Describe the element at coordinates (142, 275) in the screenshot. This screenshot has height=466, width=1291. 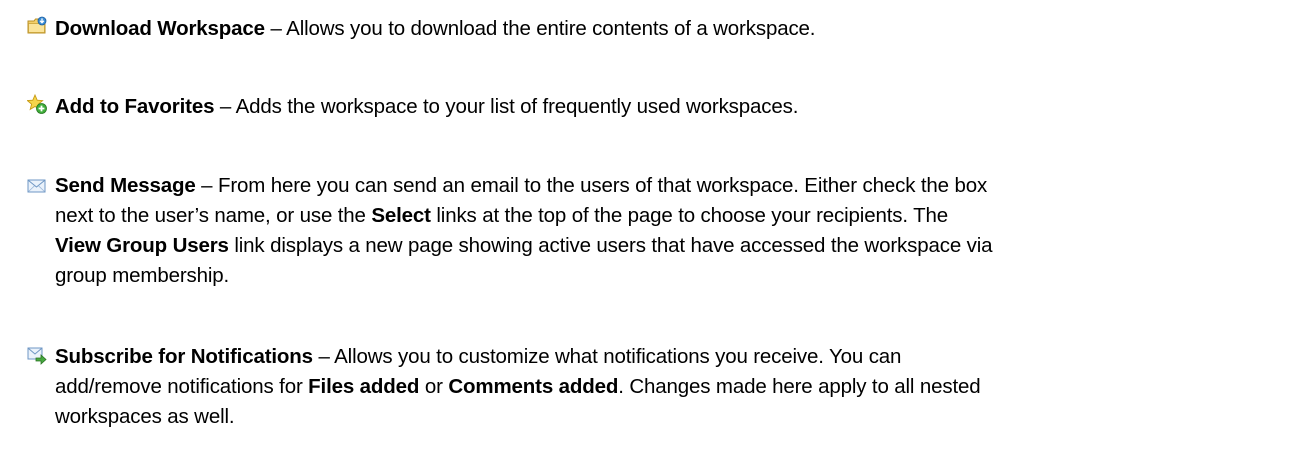
I see `text-segment: group membership.` at that location.